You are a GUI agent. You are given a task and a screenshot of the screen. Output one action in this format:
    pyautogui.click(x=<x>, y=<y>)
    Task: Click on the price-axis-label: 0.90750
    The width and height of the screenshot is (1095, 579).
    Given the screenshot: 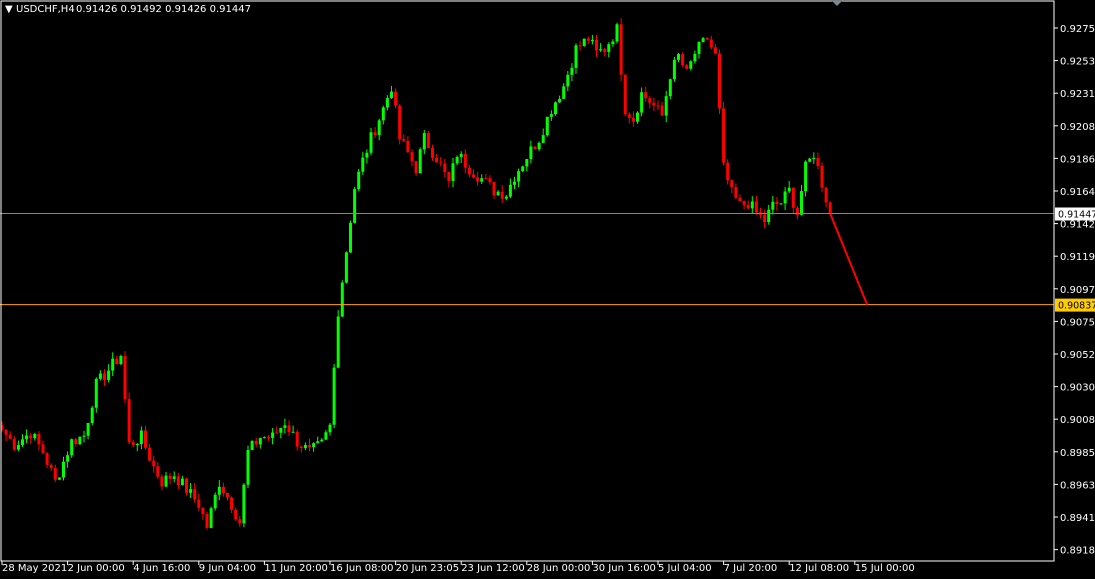 What is the action you would take?
    pyautogui.click(x=1077, y=322)
    